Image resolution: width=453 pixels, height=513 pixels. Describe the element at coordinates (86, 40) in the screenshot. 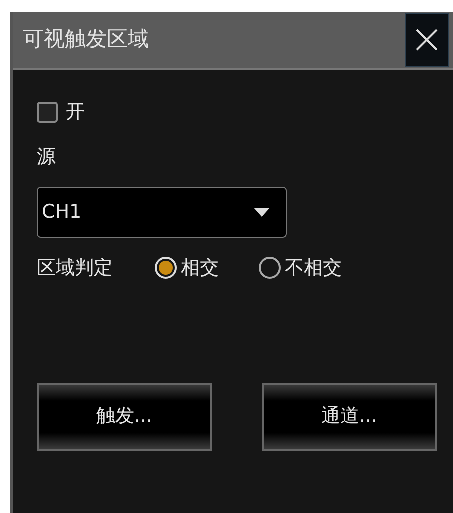

I see `window-title: 可视触发区域` at that location.